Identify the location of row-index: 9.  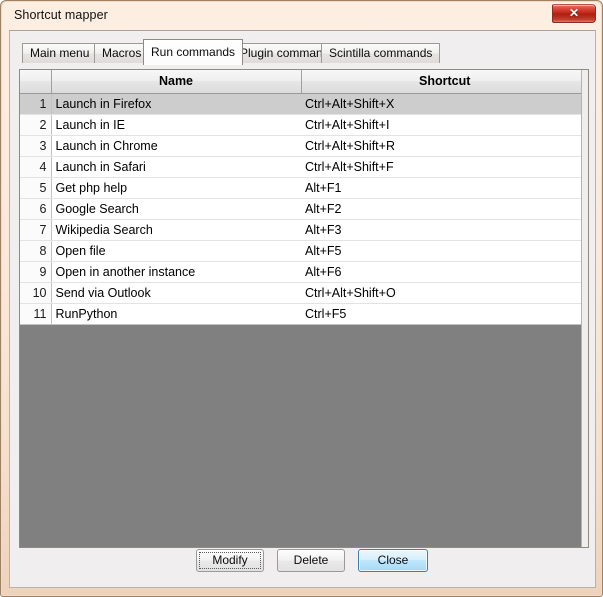
(36, 272).